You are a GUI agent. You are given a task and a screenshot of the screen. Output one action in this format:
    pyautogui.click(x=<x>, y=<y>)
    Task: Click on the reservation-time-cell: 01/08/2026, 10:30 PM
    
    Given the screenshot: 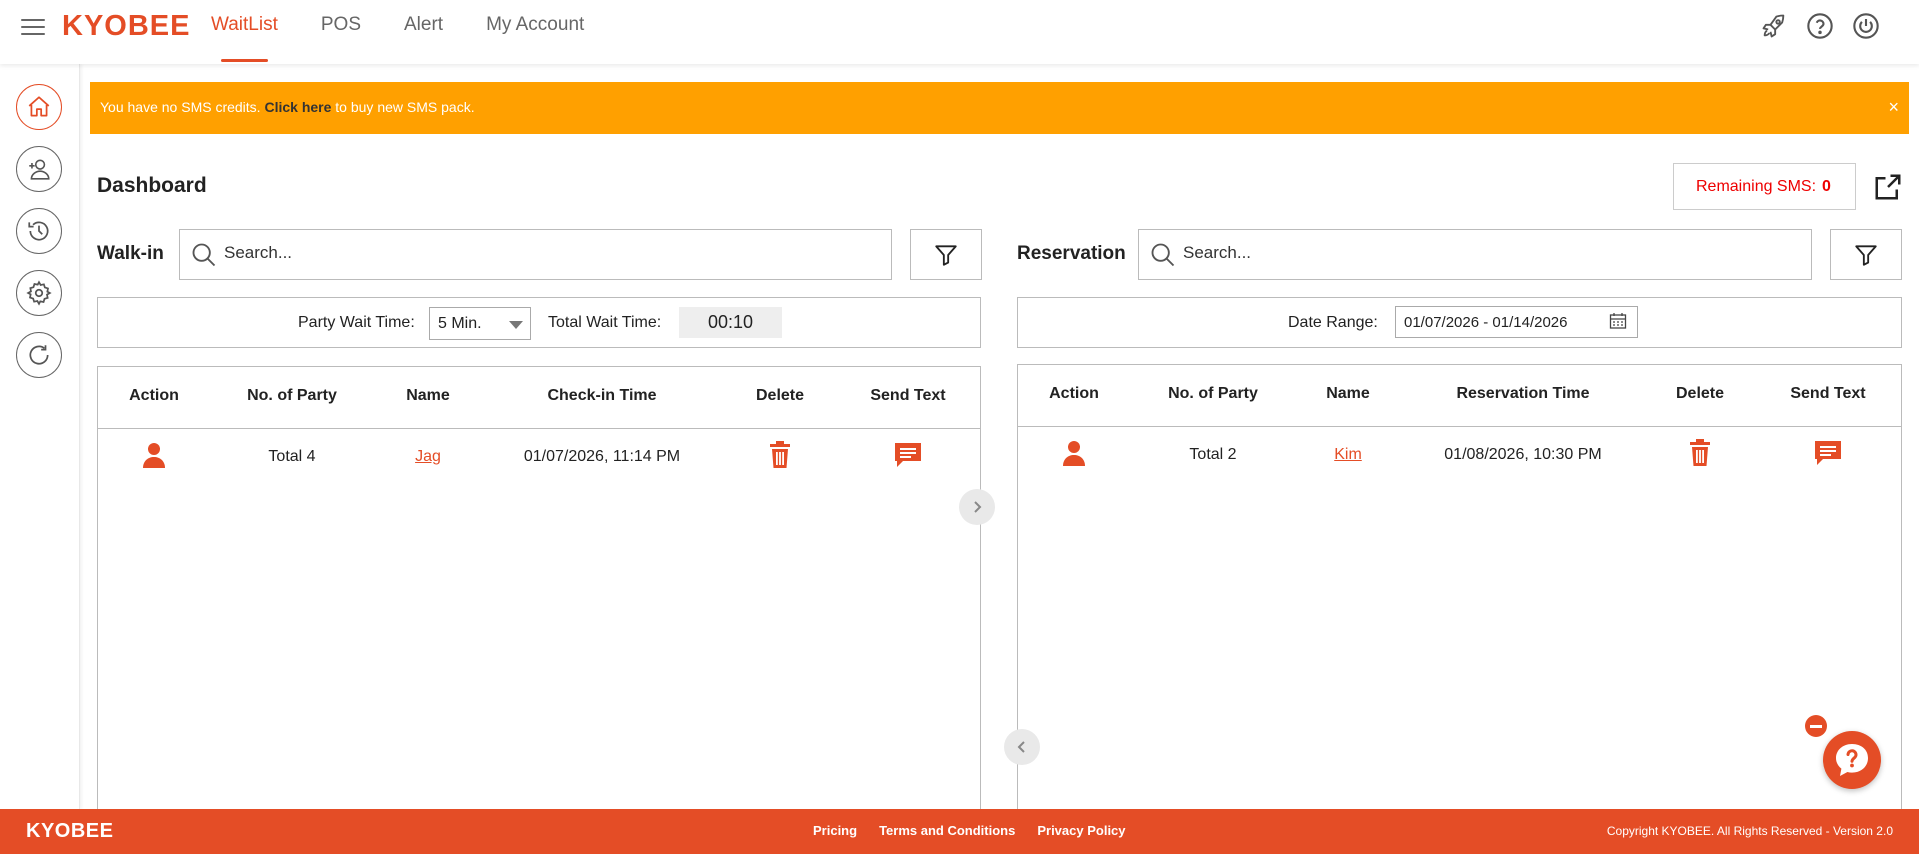 What is the action you would take?
    pyautogui.click(x=1523, y=454)
    